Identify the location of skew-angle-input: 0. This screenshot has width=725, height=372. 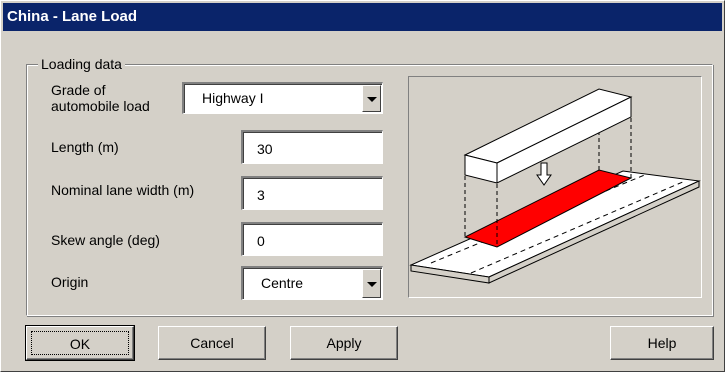
(312, 239).